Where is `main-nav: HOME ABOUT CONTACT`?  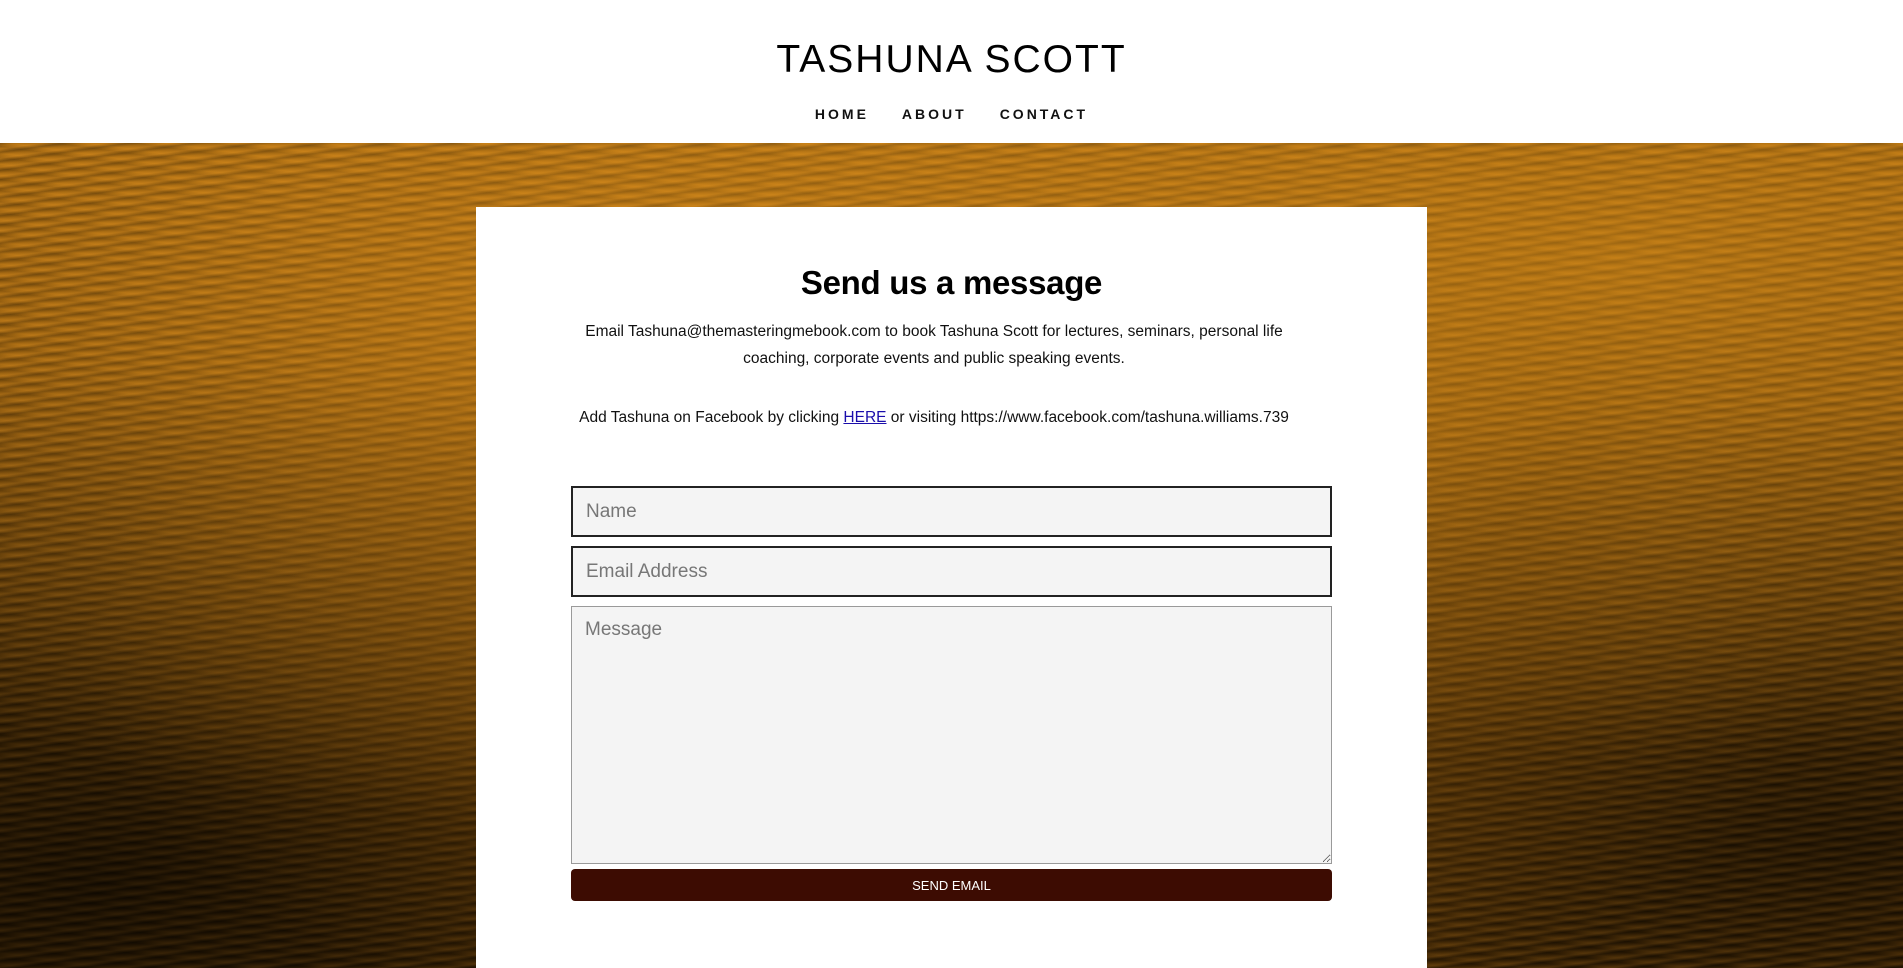 main-nav: HOME ABOUT CONTACT is located at coordinates (951, 114).